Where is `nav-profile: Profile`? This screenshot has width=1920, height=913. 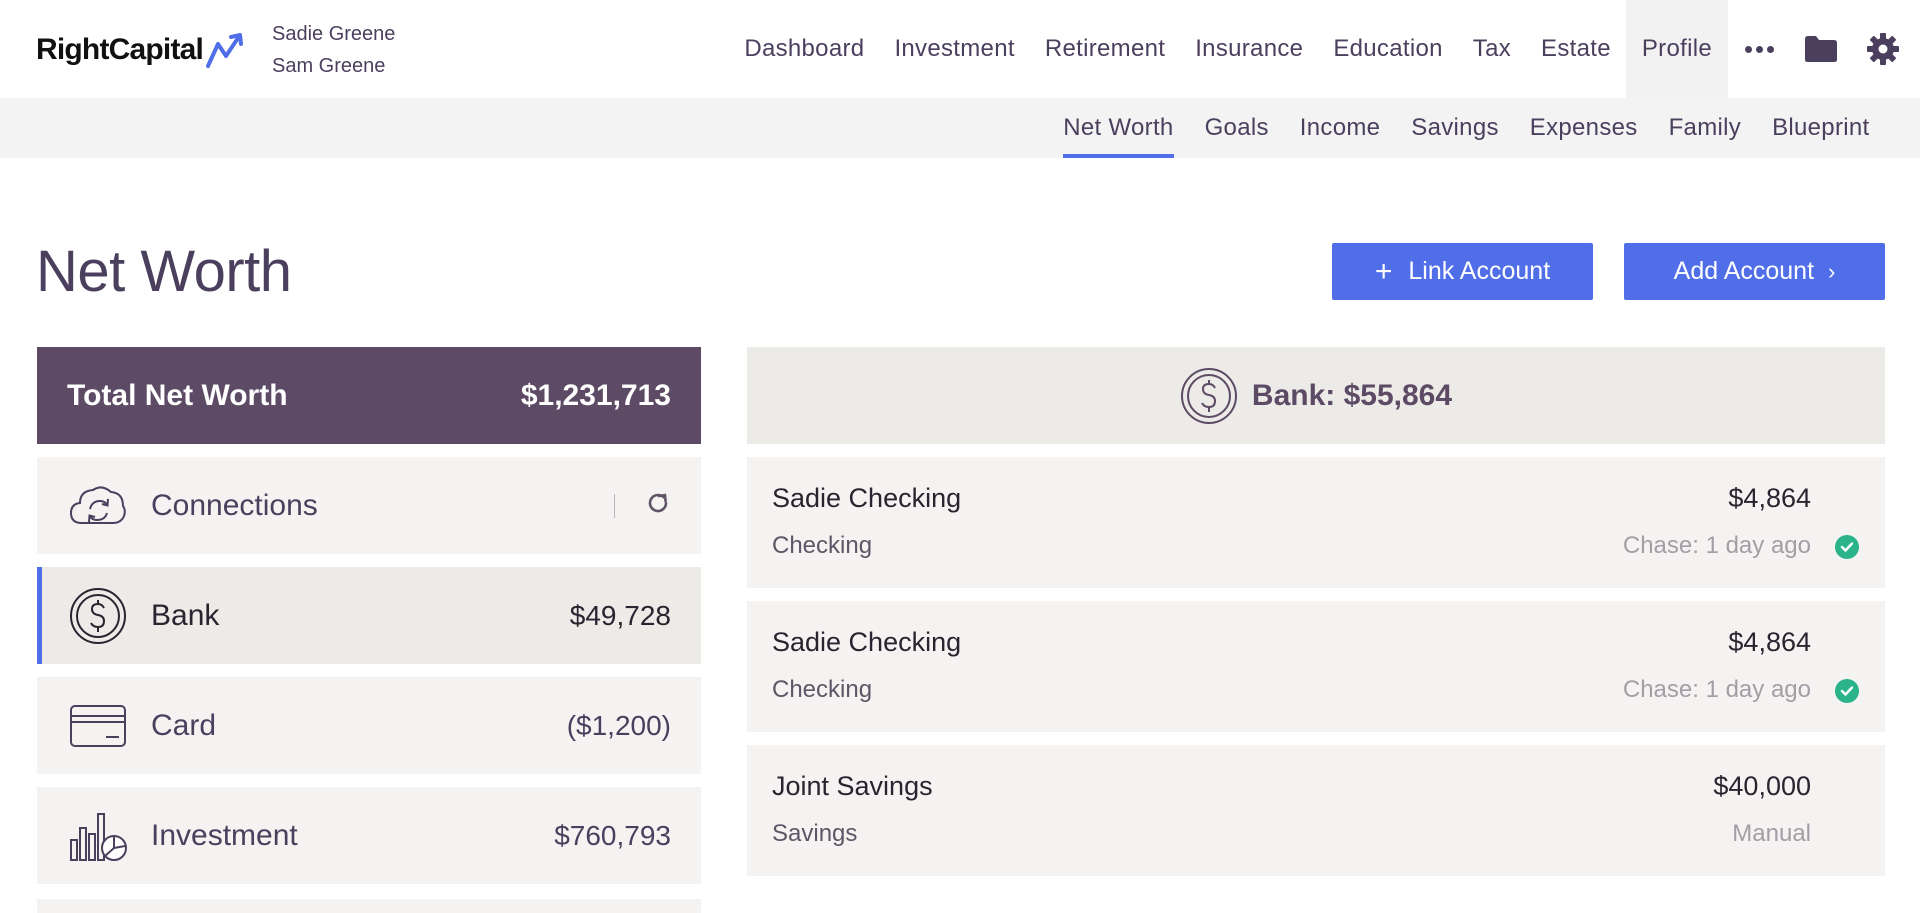
nav-profile: Profile is located at coordinates (1676, 49).